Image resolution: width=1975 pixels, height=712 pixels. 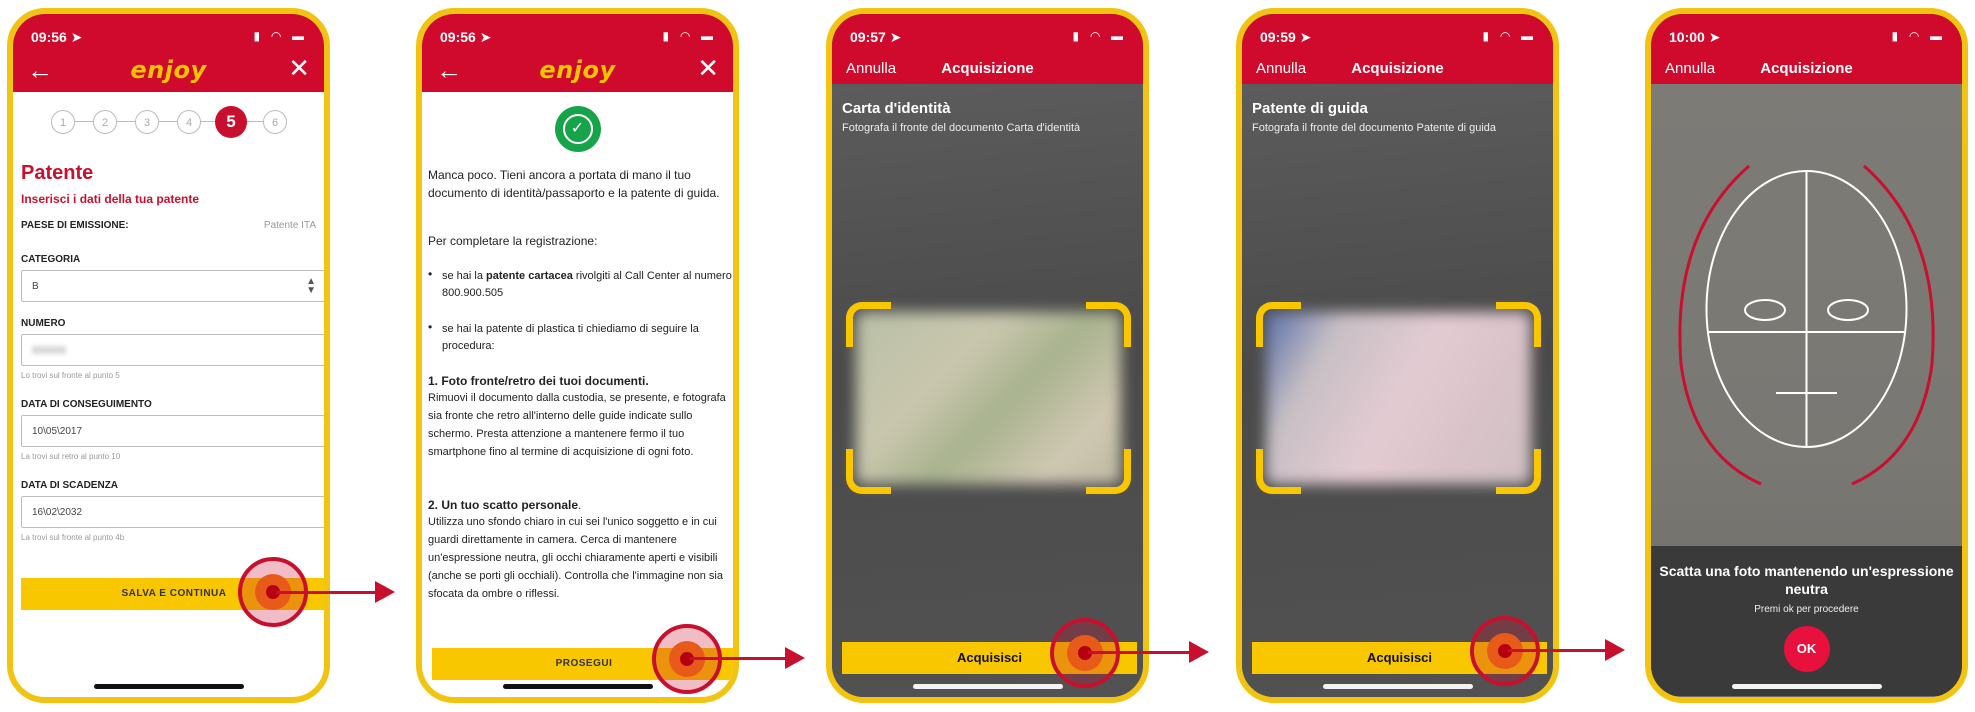 I want to click on country-label: PAESE DI EMISSIONE:, so click(x=75, y=225).